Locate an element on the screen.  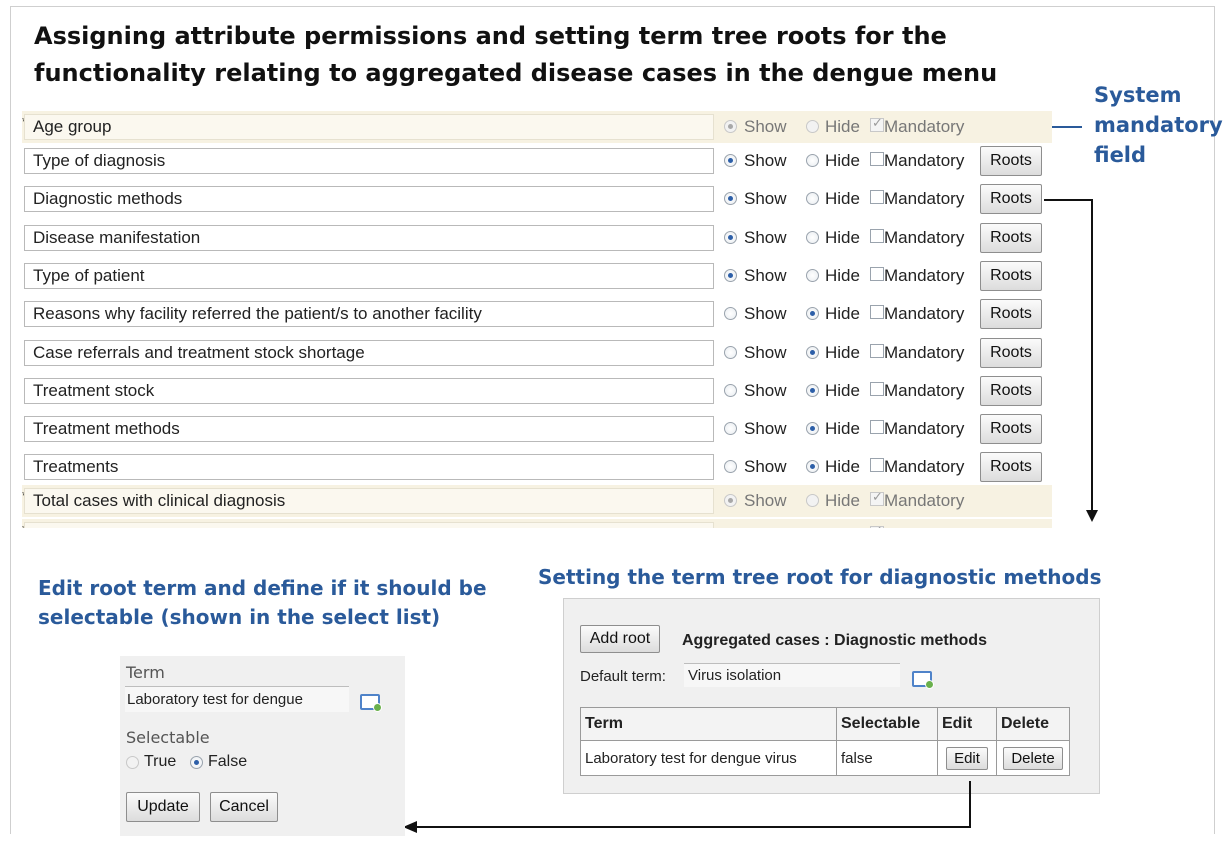
roots-connector-horizontal is located at coordinates (1068, 200).